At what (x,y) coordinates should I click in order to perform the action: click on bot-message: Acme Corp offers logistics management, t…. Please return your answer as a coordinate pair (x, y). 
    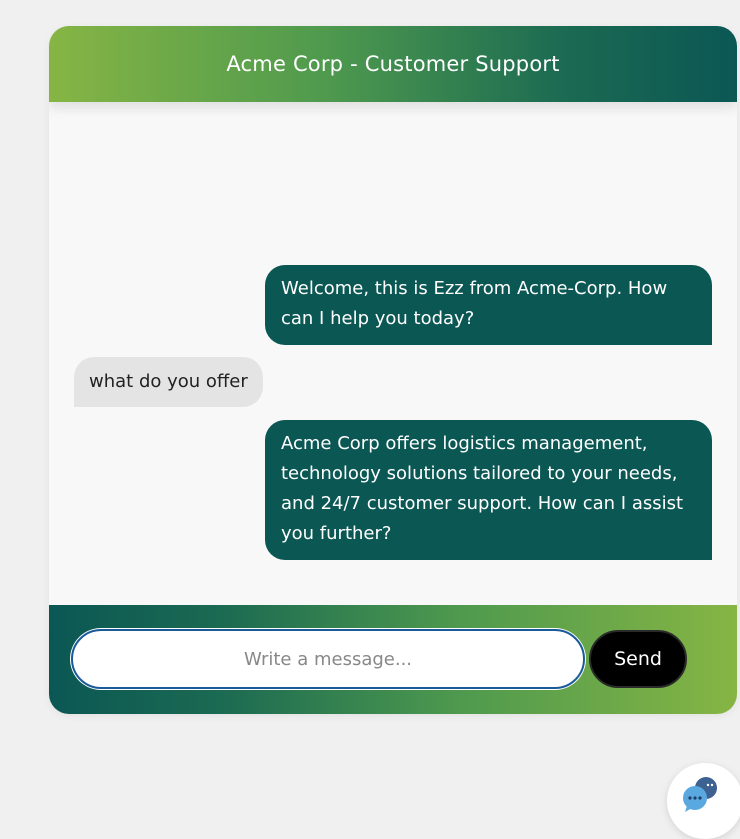
    Looking at the image, I should click on (488, 490).